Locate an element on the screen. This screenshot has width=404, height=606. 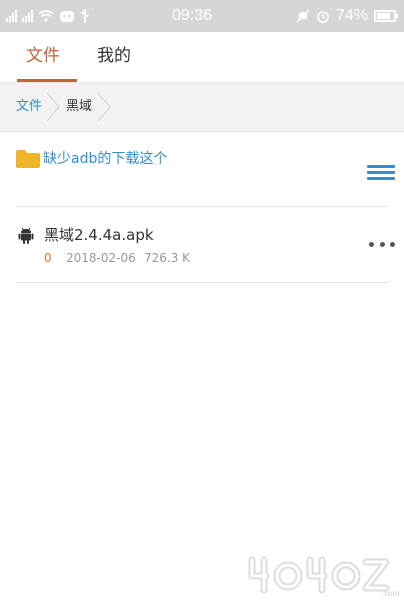
svg-text: .com is located at coordinates (391, 593).